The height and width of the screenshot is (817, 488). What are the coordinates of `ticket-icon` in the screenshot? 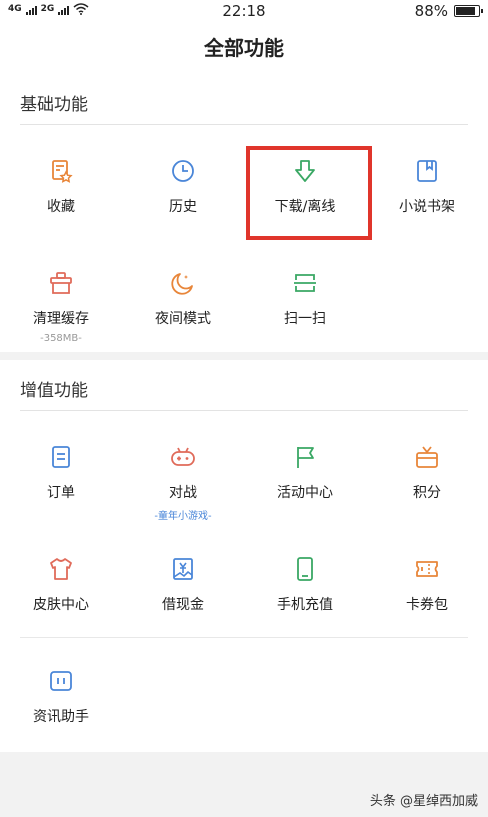 It's located at (427, 569).